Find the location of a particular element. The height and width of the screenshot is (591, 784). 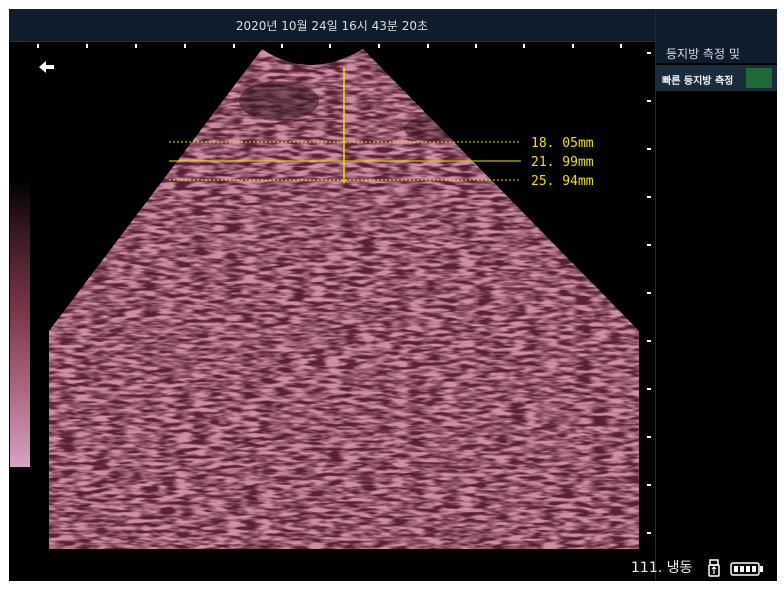

panel-title: 등지방 측정 및 is located at coordinates (703, 54).